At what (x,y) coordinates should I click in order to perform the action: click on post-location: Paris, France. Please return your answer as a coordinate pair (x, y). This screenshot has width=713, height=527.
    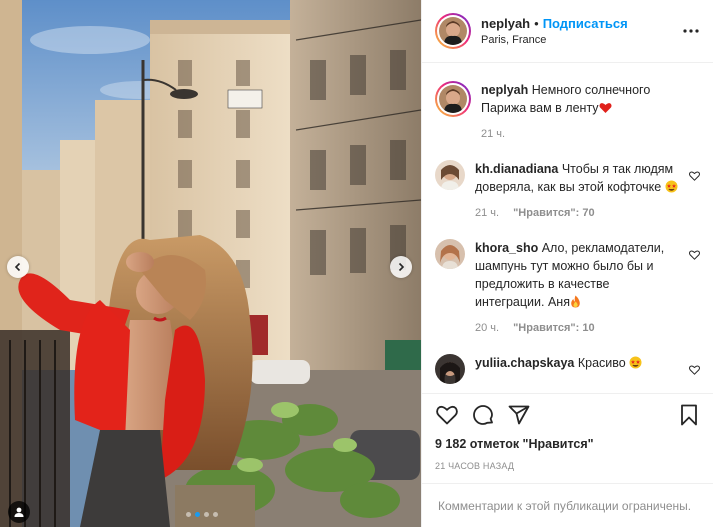
    Looking at the image, I should click on (581, 40).